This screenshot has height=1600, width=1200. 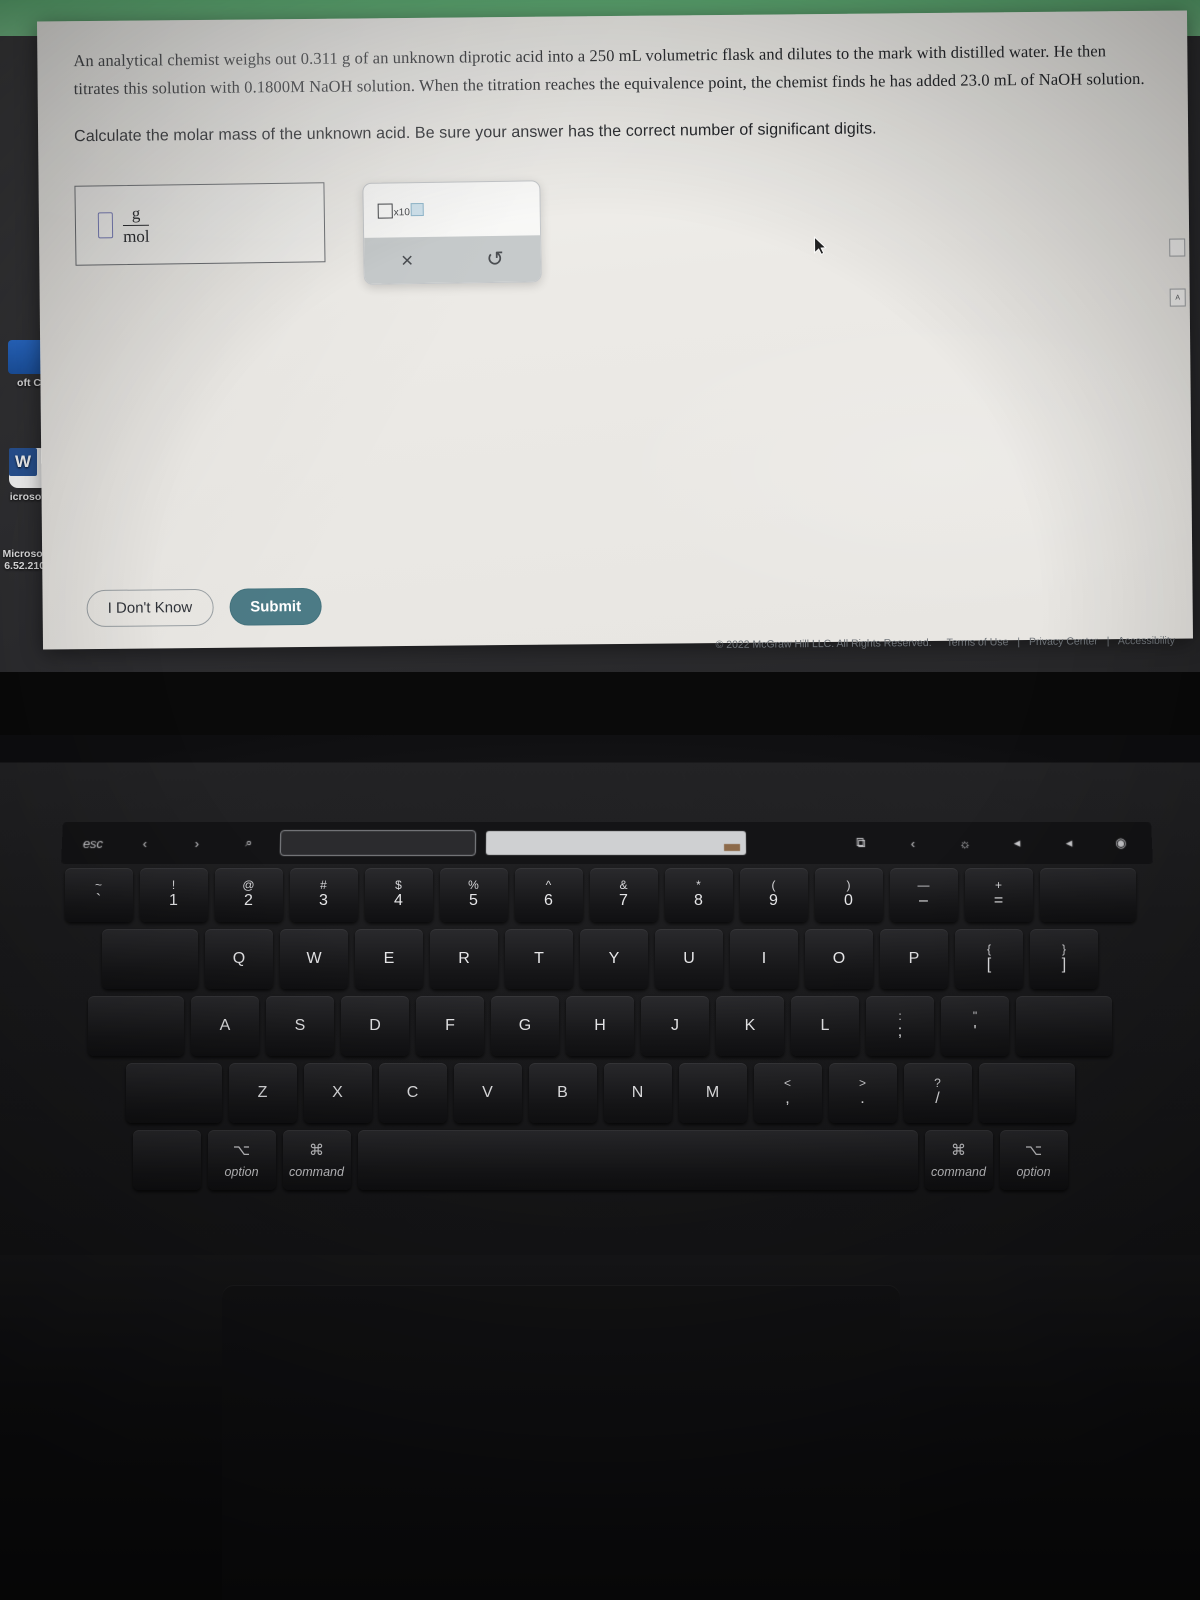 I want to click on key-label: 2, so click(x=248, y=901).